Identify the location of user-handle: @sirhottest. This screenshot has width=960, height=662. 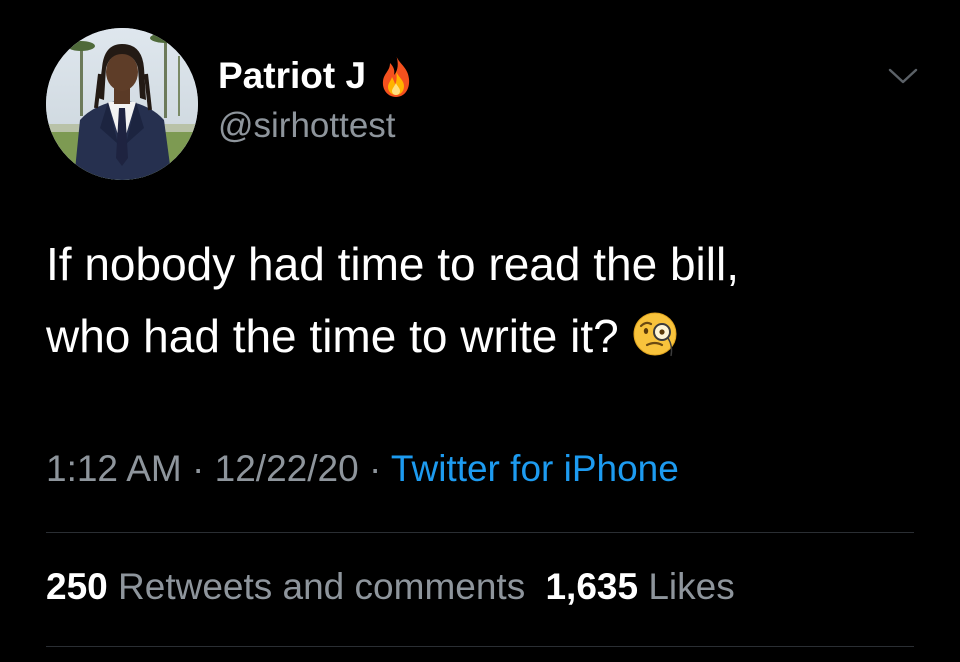
(307, 126).